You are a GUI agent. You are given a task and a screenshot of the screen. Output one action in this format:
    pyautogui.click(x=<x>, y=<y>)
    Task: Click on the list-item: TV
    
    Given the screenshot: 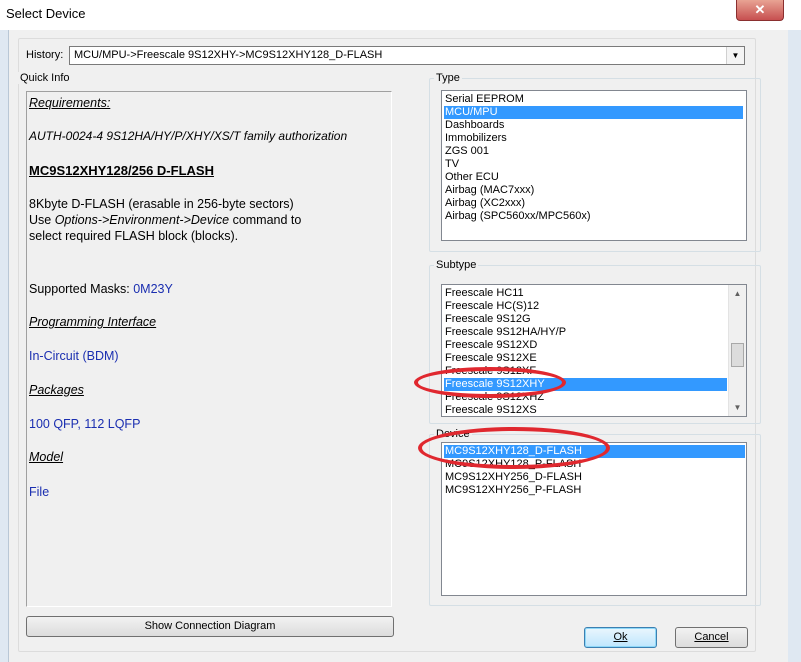 What is the action you would take?
    pyautogui.click(x=593, y=164)
    